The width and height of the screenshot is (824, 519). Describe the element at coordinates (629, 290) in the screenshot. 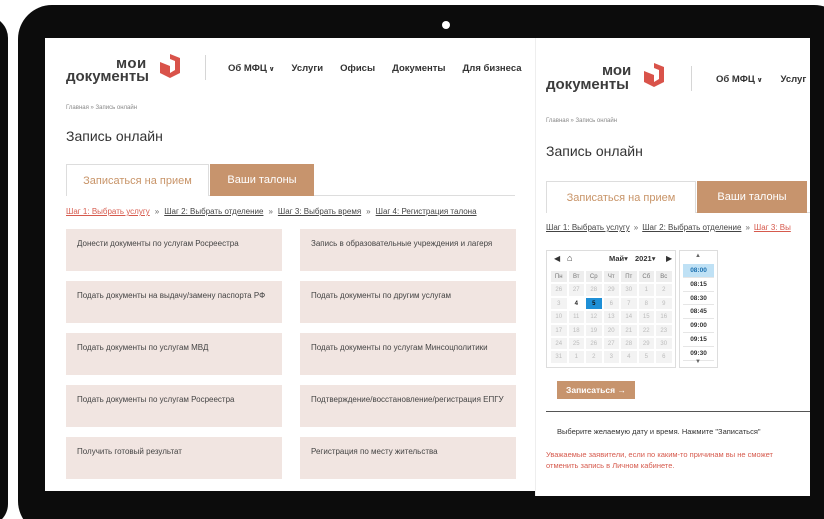

I see `calendar-day: 30` at that location.